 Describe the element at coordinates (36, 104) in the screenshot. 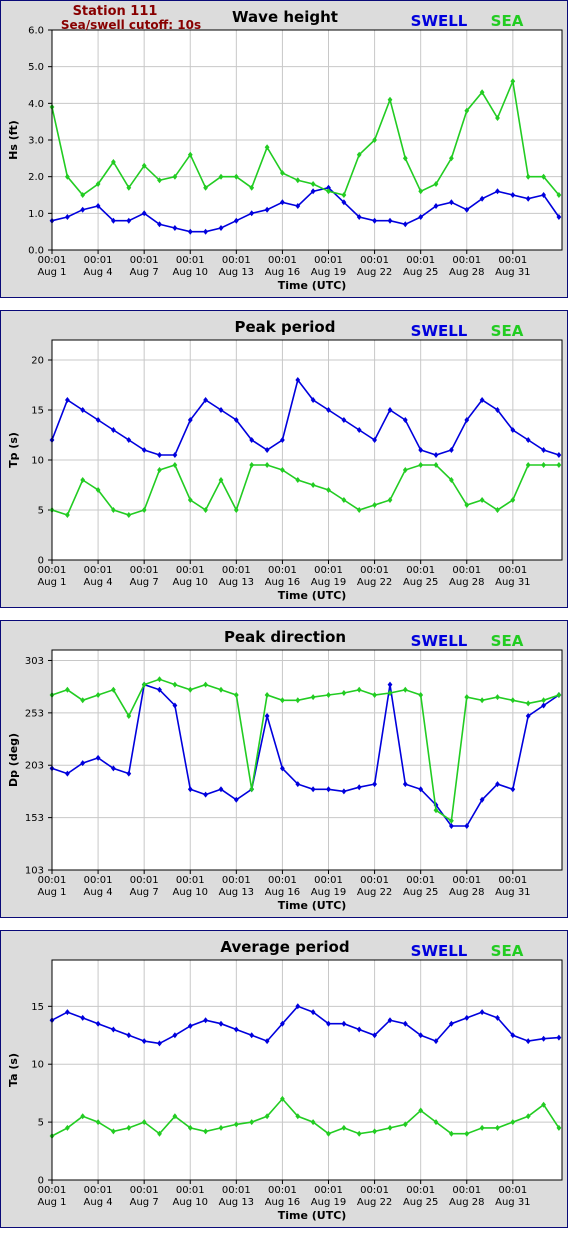

I see `y-tick-label: 4.0` at that location.